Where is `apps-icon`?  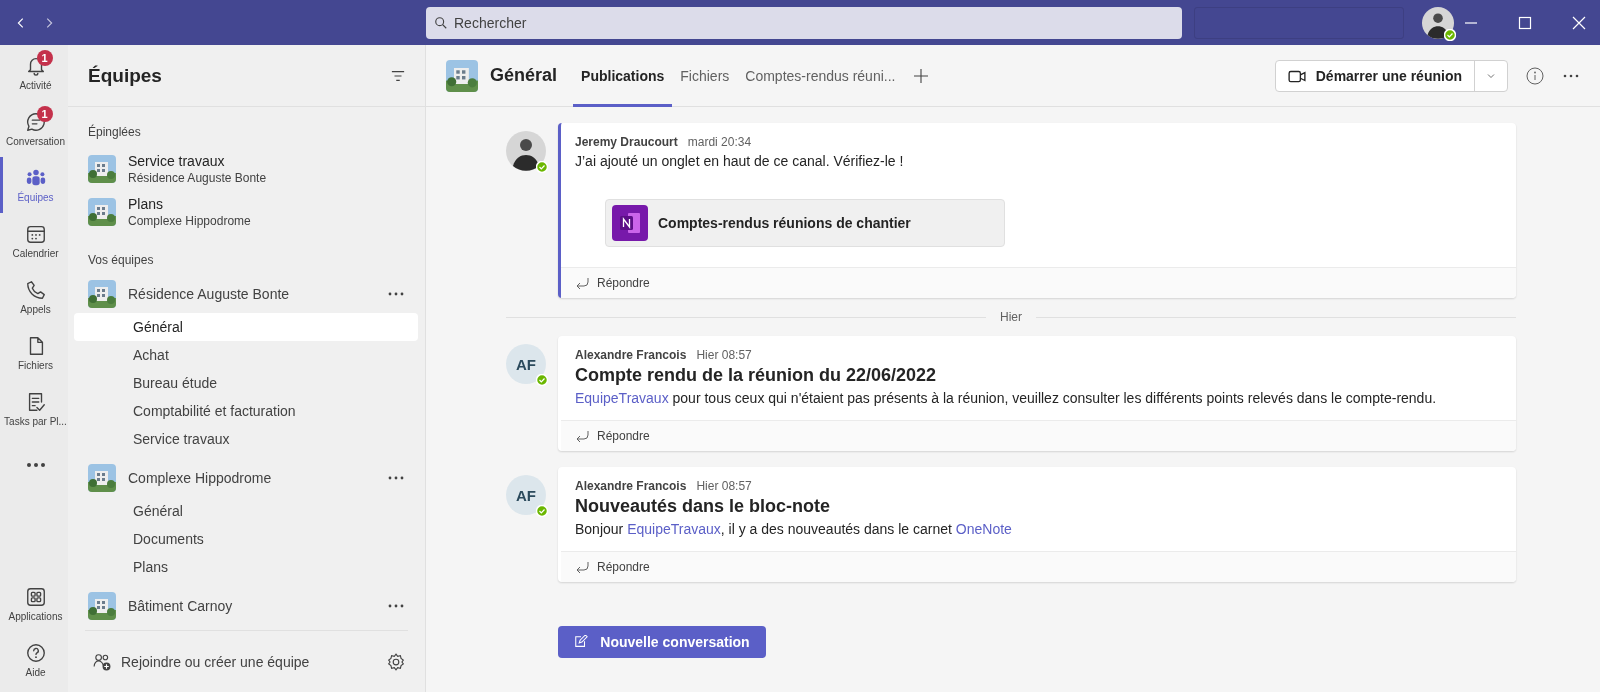
apps-icon is located at coordinates (35, 597).